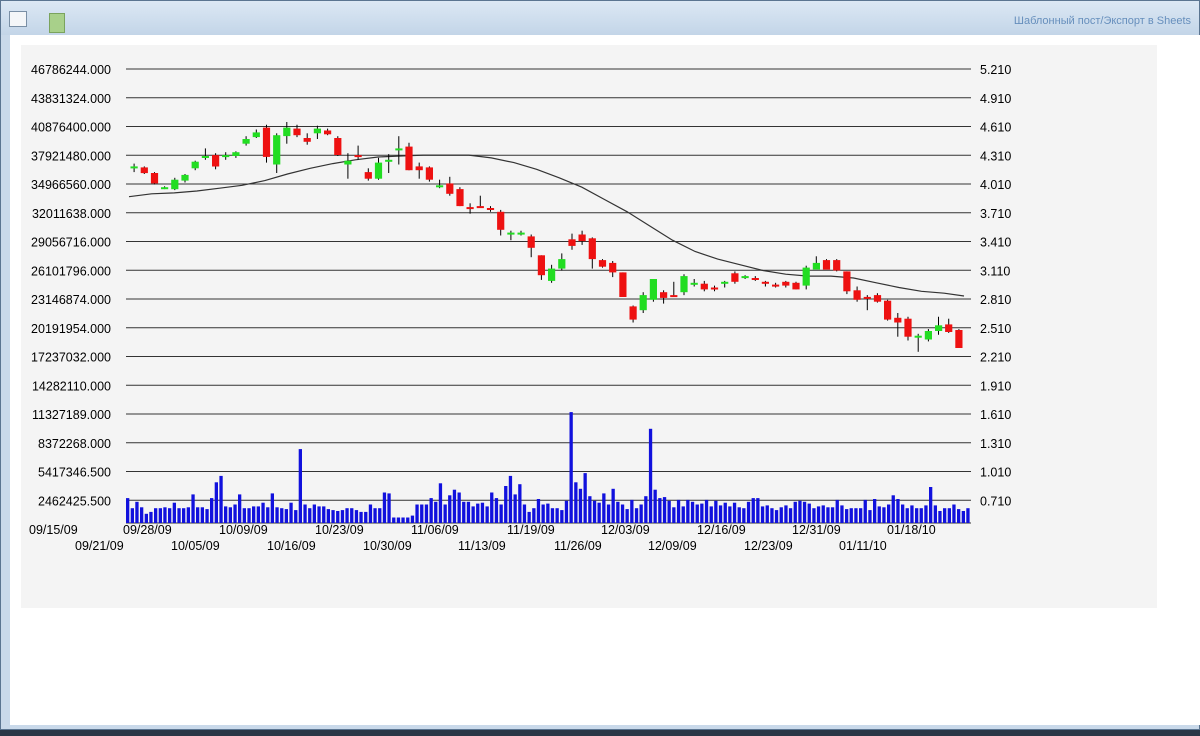 This screenshot has height=736, width=1200. Describe the element at coordinates (99, 546) in the screenshot. I see `x-tick-label: 09/21/09` at that location.